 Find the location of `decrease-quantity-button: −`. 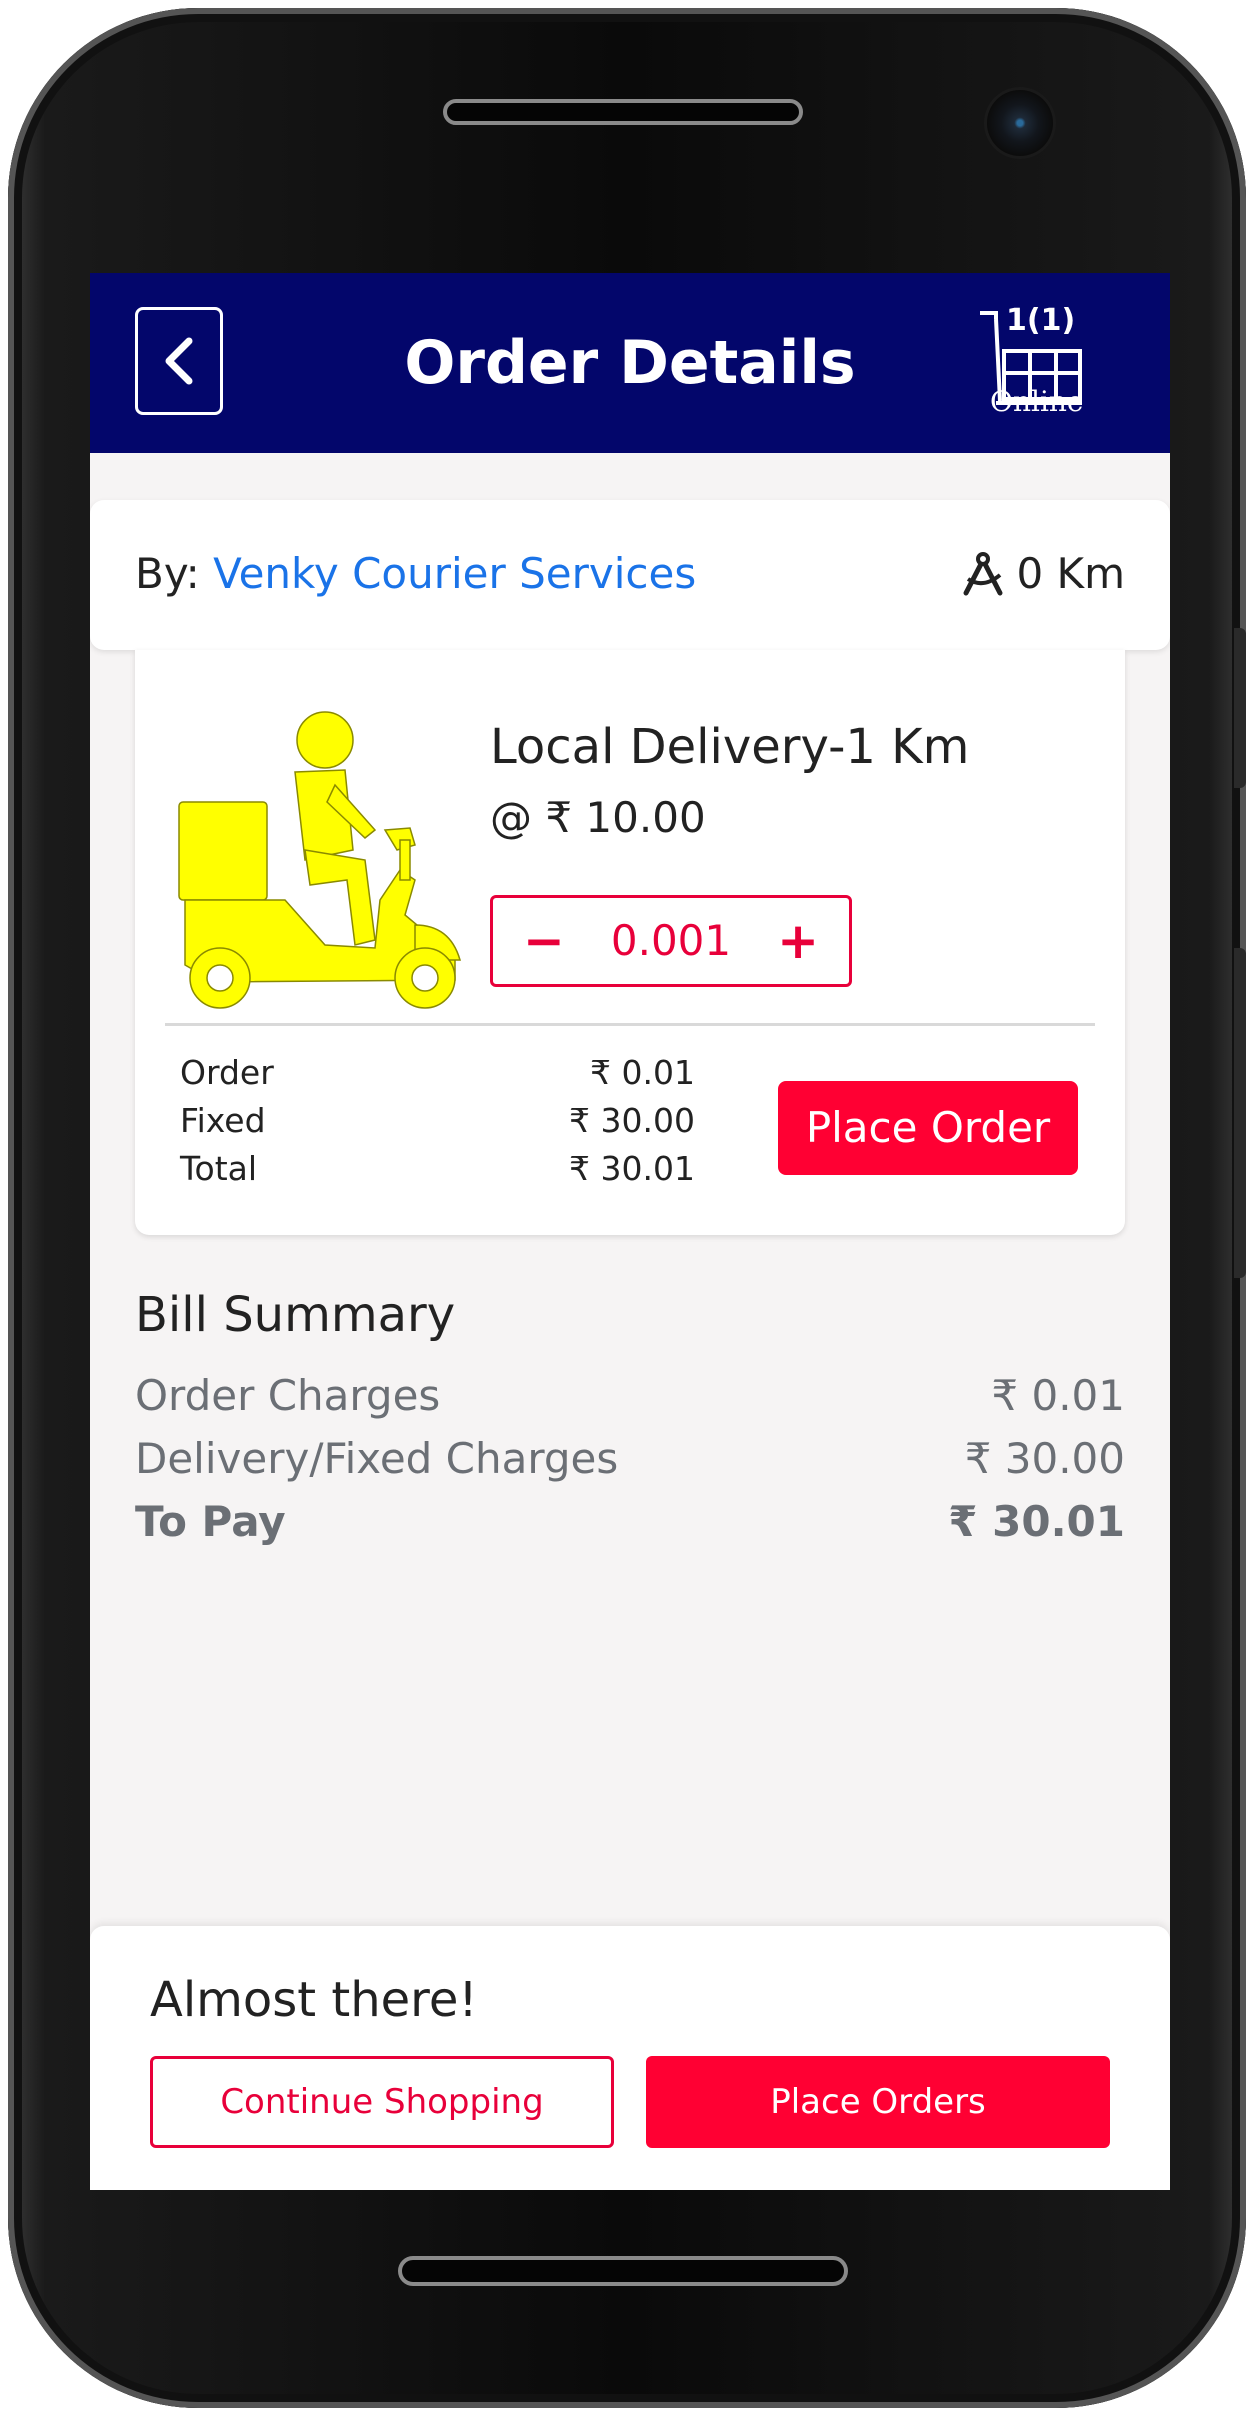

decrease-quantity-button: − is located at coordinates (544, 941).